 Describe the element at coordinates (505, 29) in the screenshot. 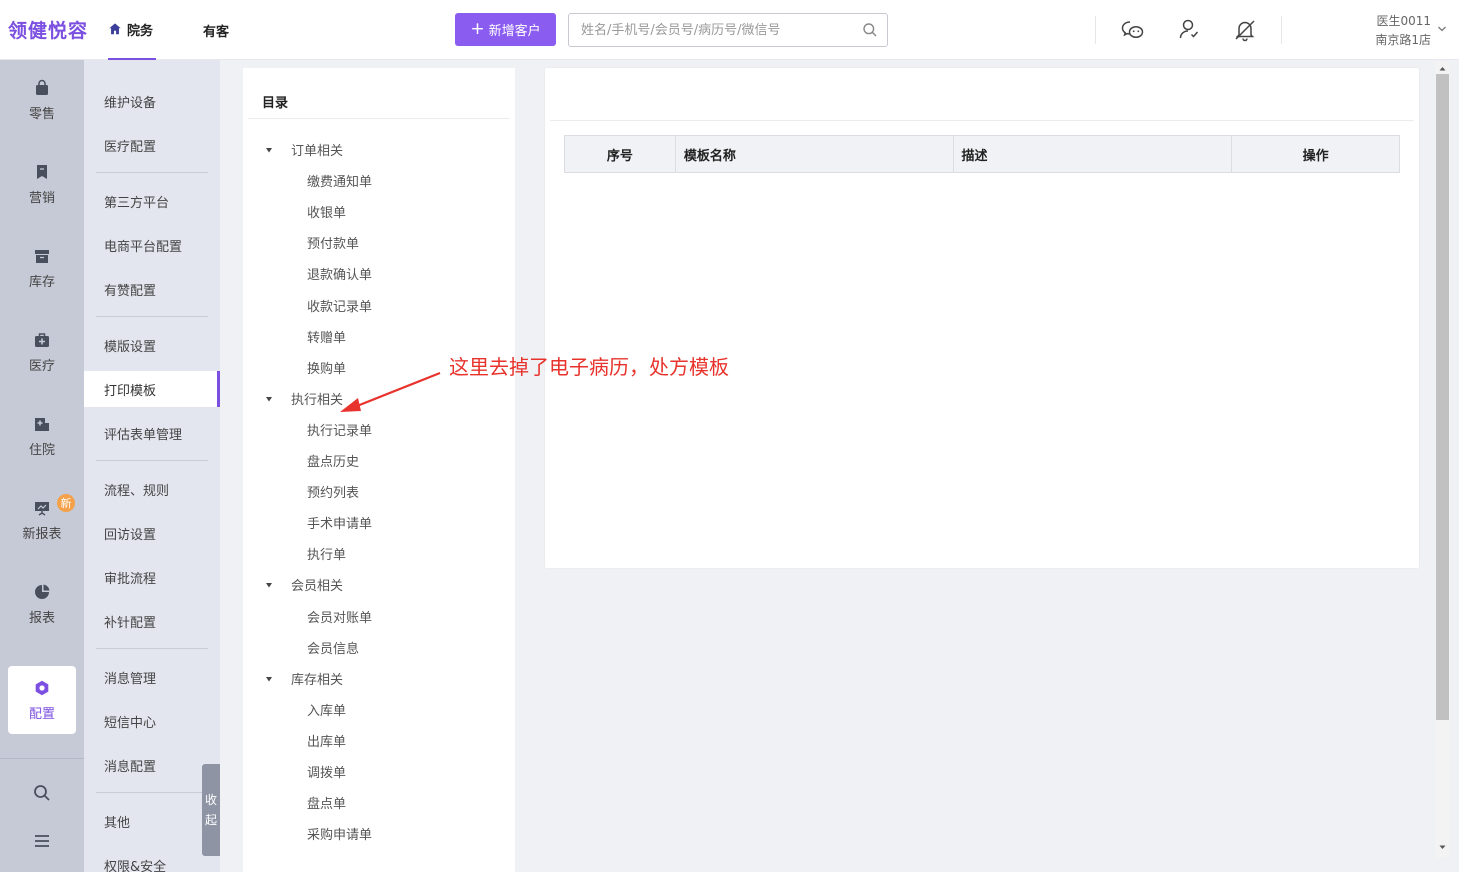

I see `add-customer-button: + 新增客户` at that location.